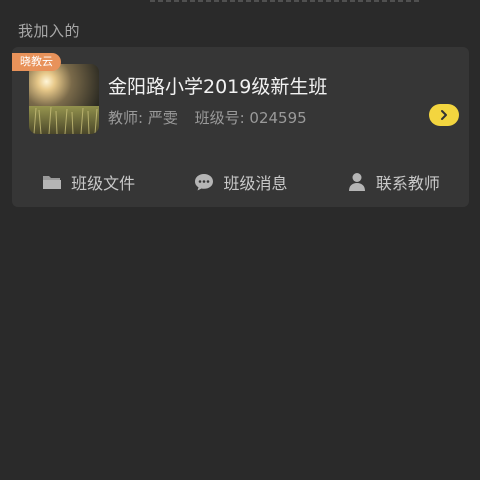 This screenshot has height=480, width=480. I want to click on enter-class-button, so click(444, 115).